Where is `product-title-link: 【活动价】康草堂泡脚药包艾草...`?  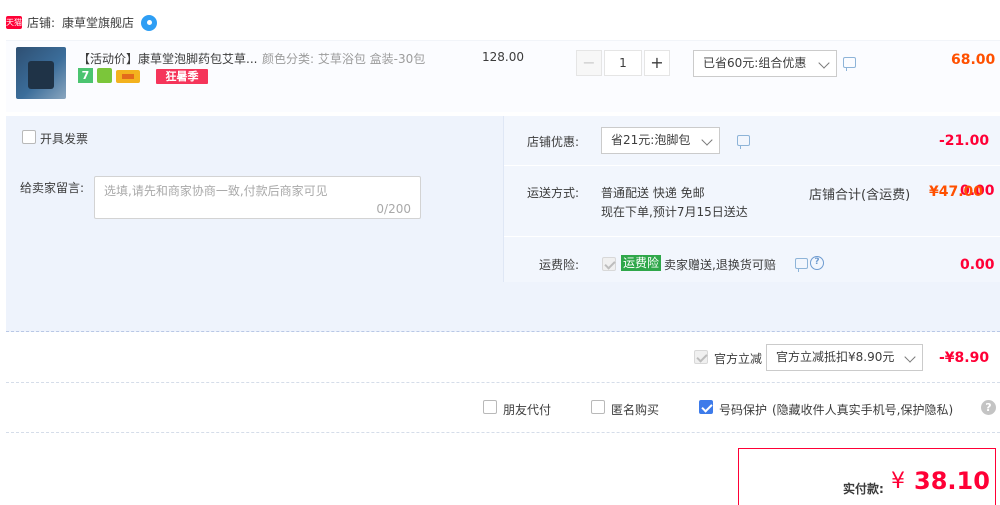 product-title-link: 【活动价】康草堂泡脚药包艾草... is located at coordinates (167, 58).